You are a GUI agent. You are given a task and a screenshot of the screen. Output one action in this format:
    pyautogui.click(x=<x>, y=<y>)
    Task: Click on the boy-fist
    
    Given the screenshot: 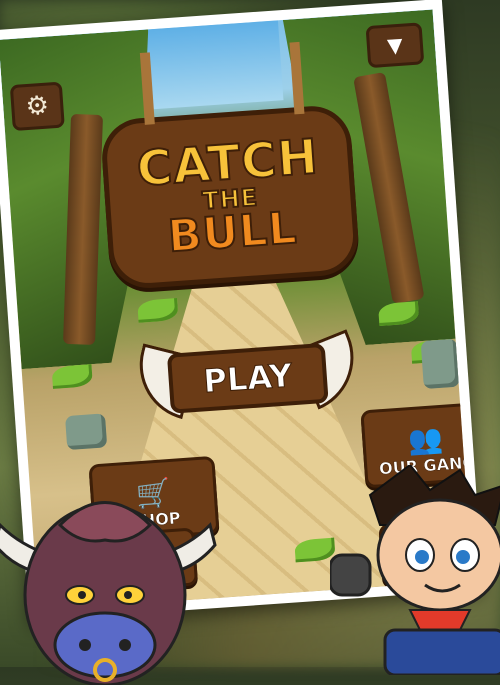 What is the action you would take?
    pyautogui.click(x=351, y=575)
    